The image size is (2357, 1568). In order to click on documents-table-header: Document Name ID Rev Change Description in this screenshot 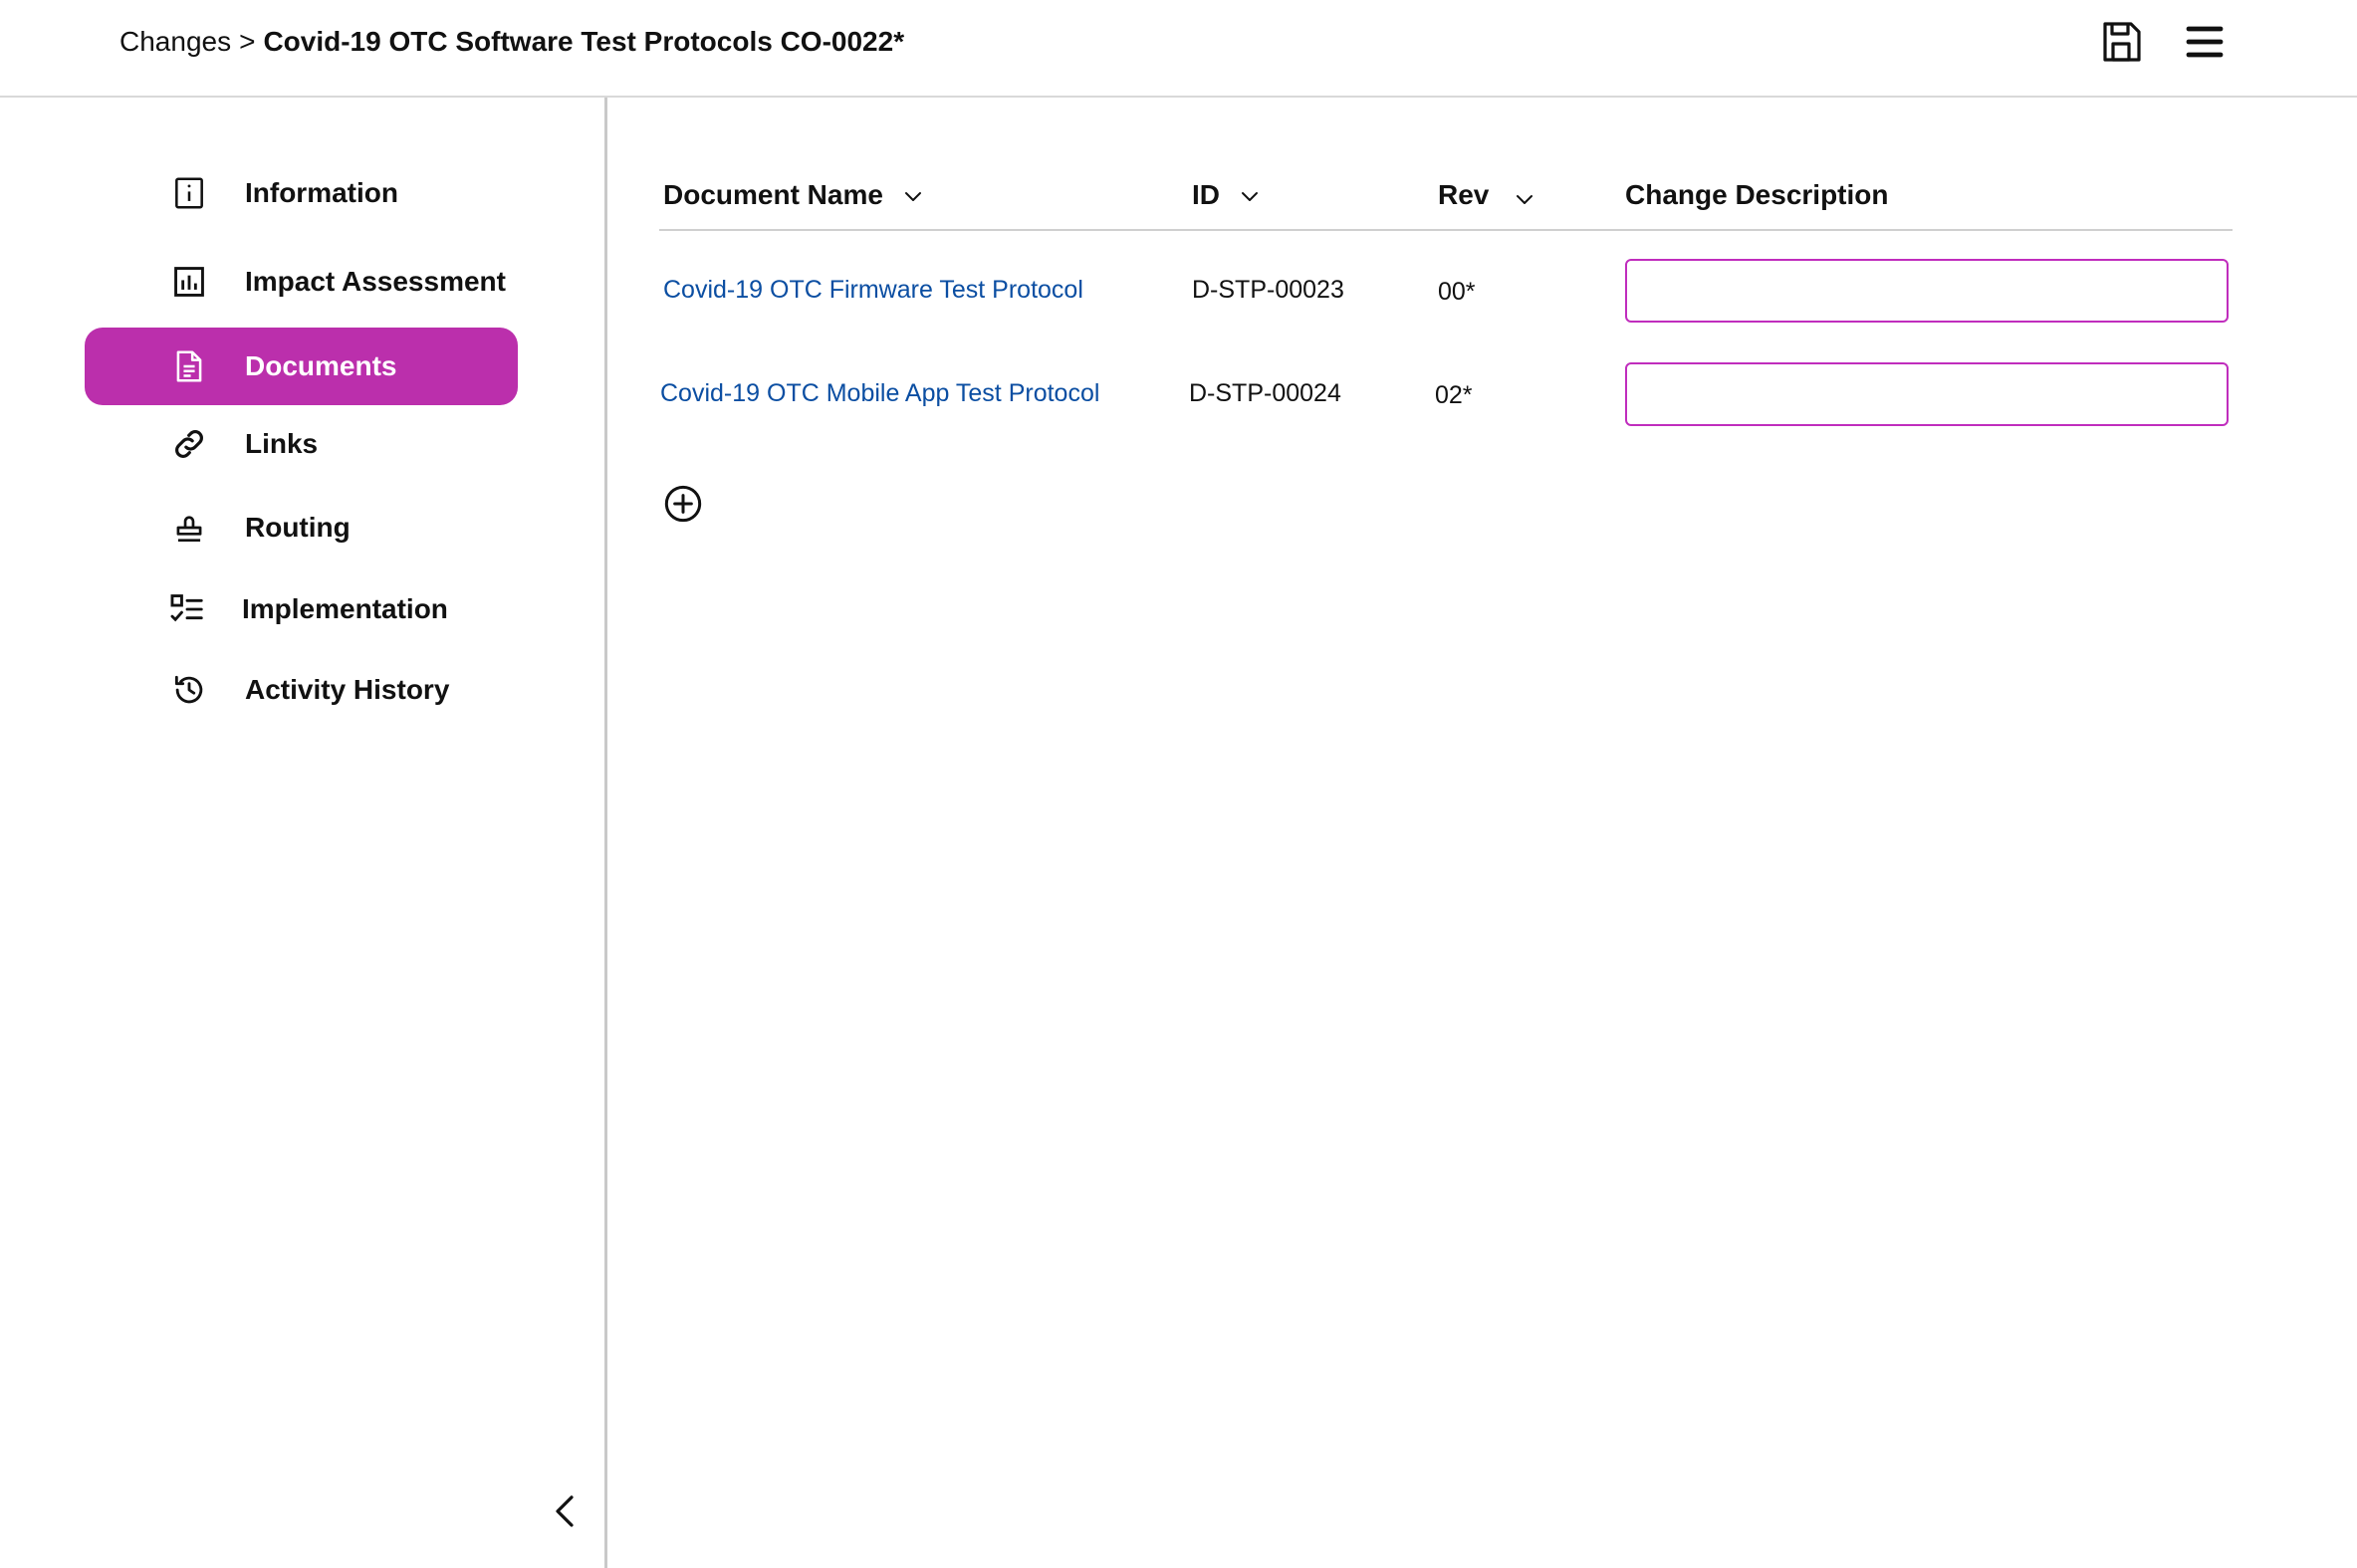, I will do `click(1446, 195)`.